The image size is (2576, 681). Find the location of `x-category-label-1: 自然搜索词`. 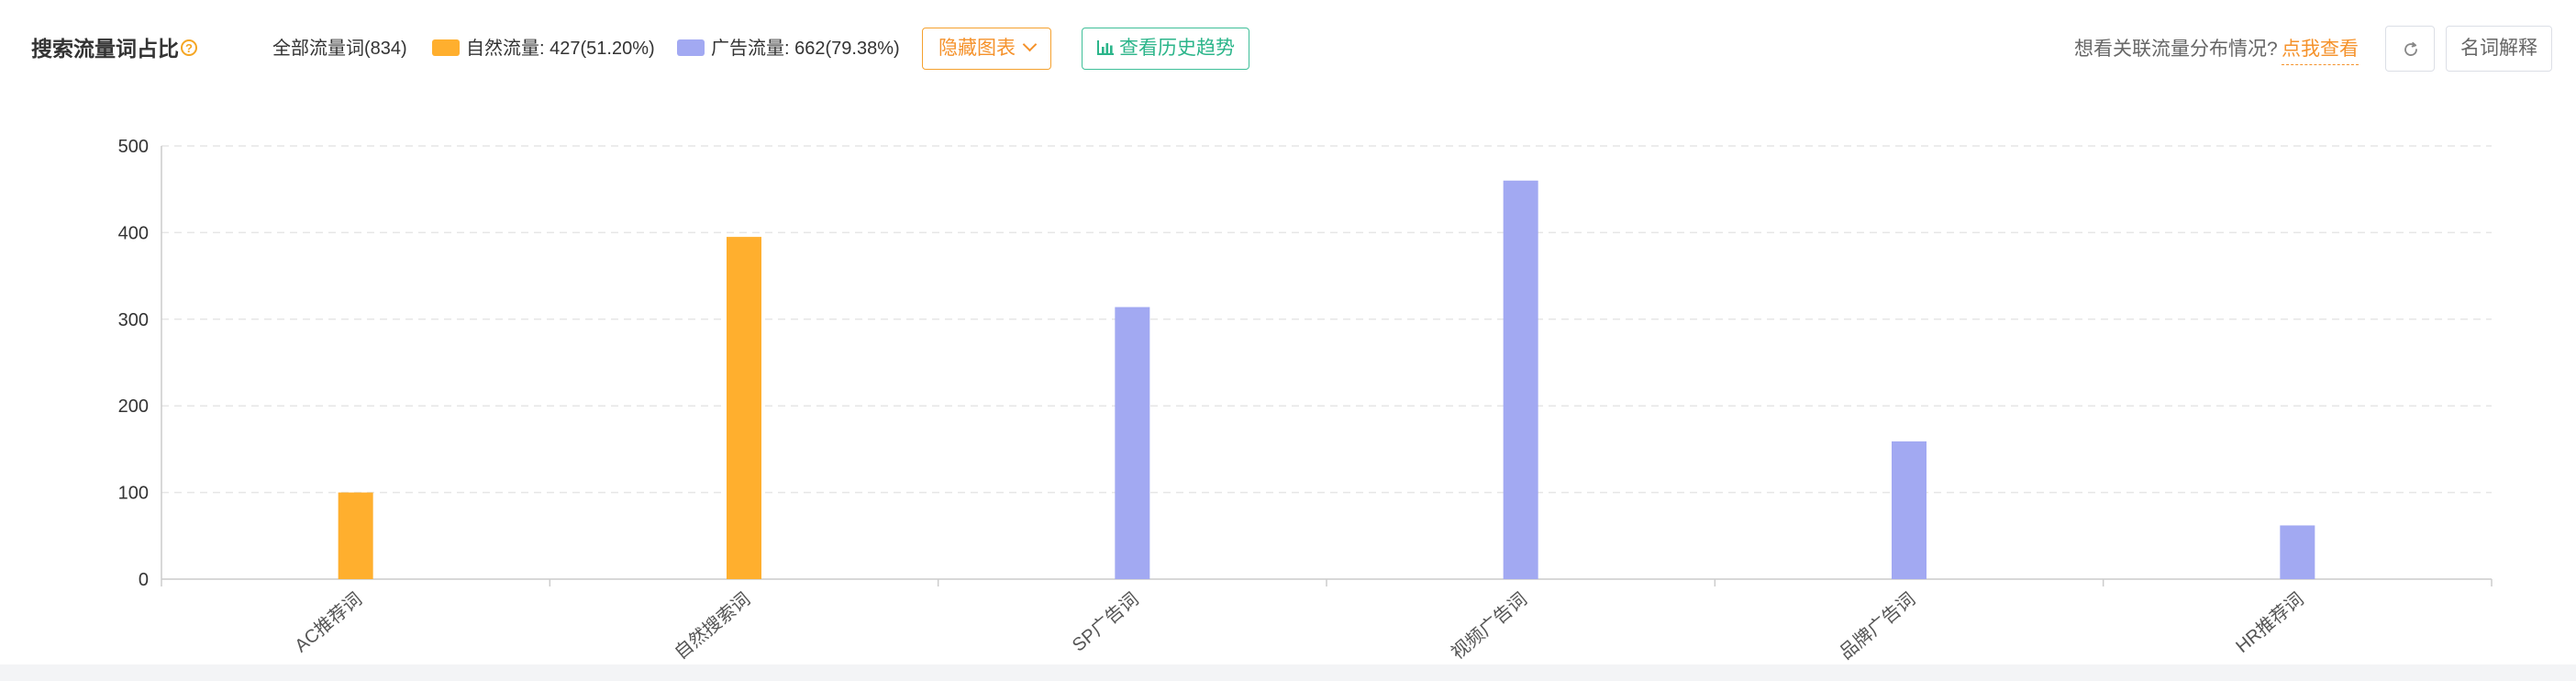

x-category-label-1: 自然搜索词 is located at coordinates (712, 626).